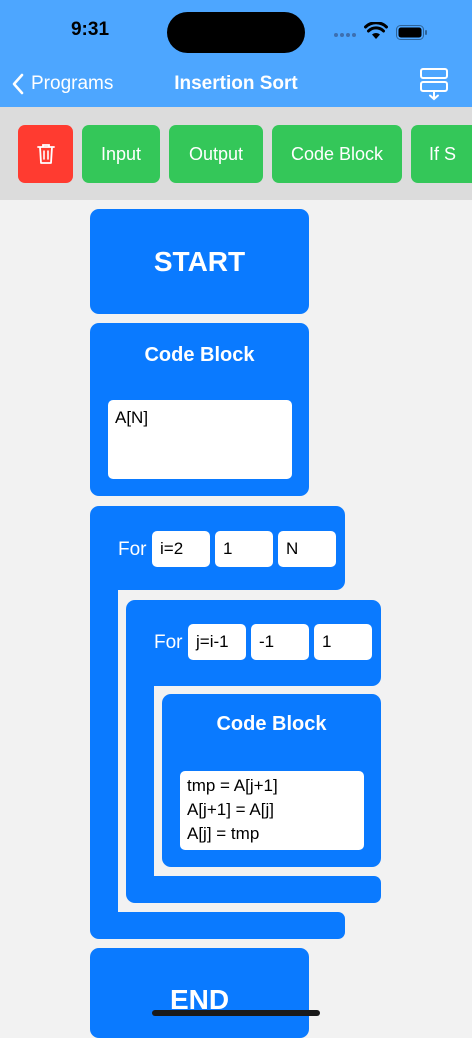 The image size is (472, 1038). I want to click on home-indicator, so click(236, 1013).